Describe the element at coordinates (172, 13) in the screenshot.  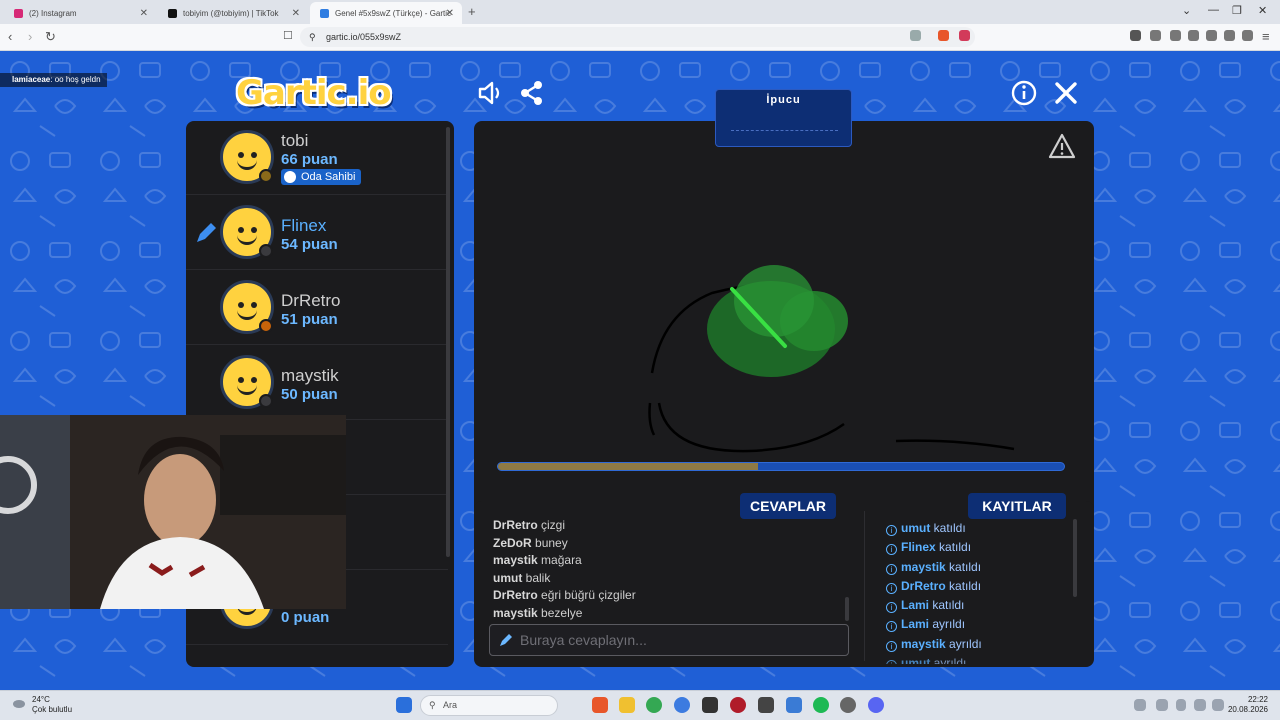
I see `tiktok-icon` at that location.